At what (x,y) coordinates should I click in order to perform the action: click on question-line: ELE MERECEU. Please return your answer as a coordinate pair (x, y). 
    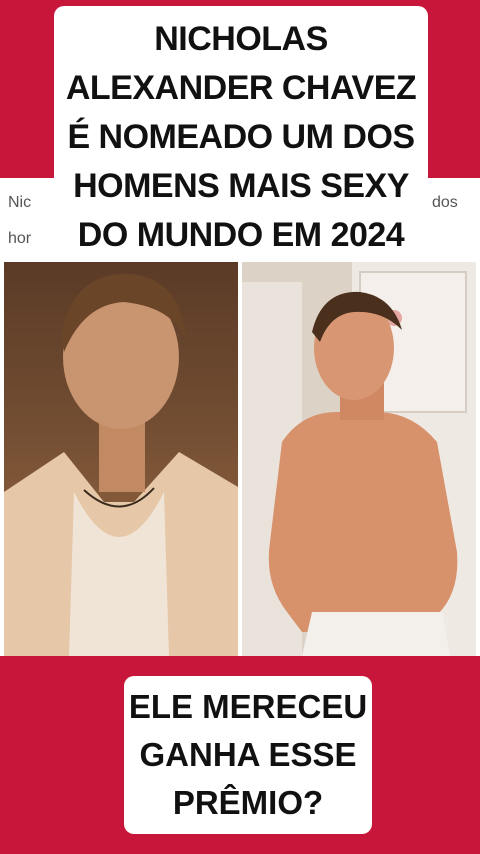
    Looking at the image, I should click on (248, 706).